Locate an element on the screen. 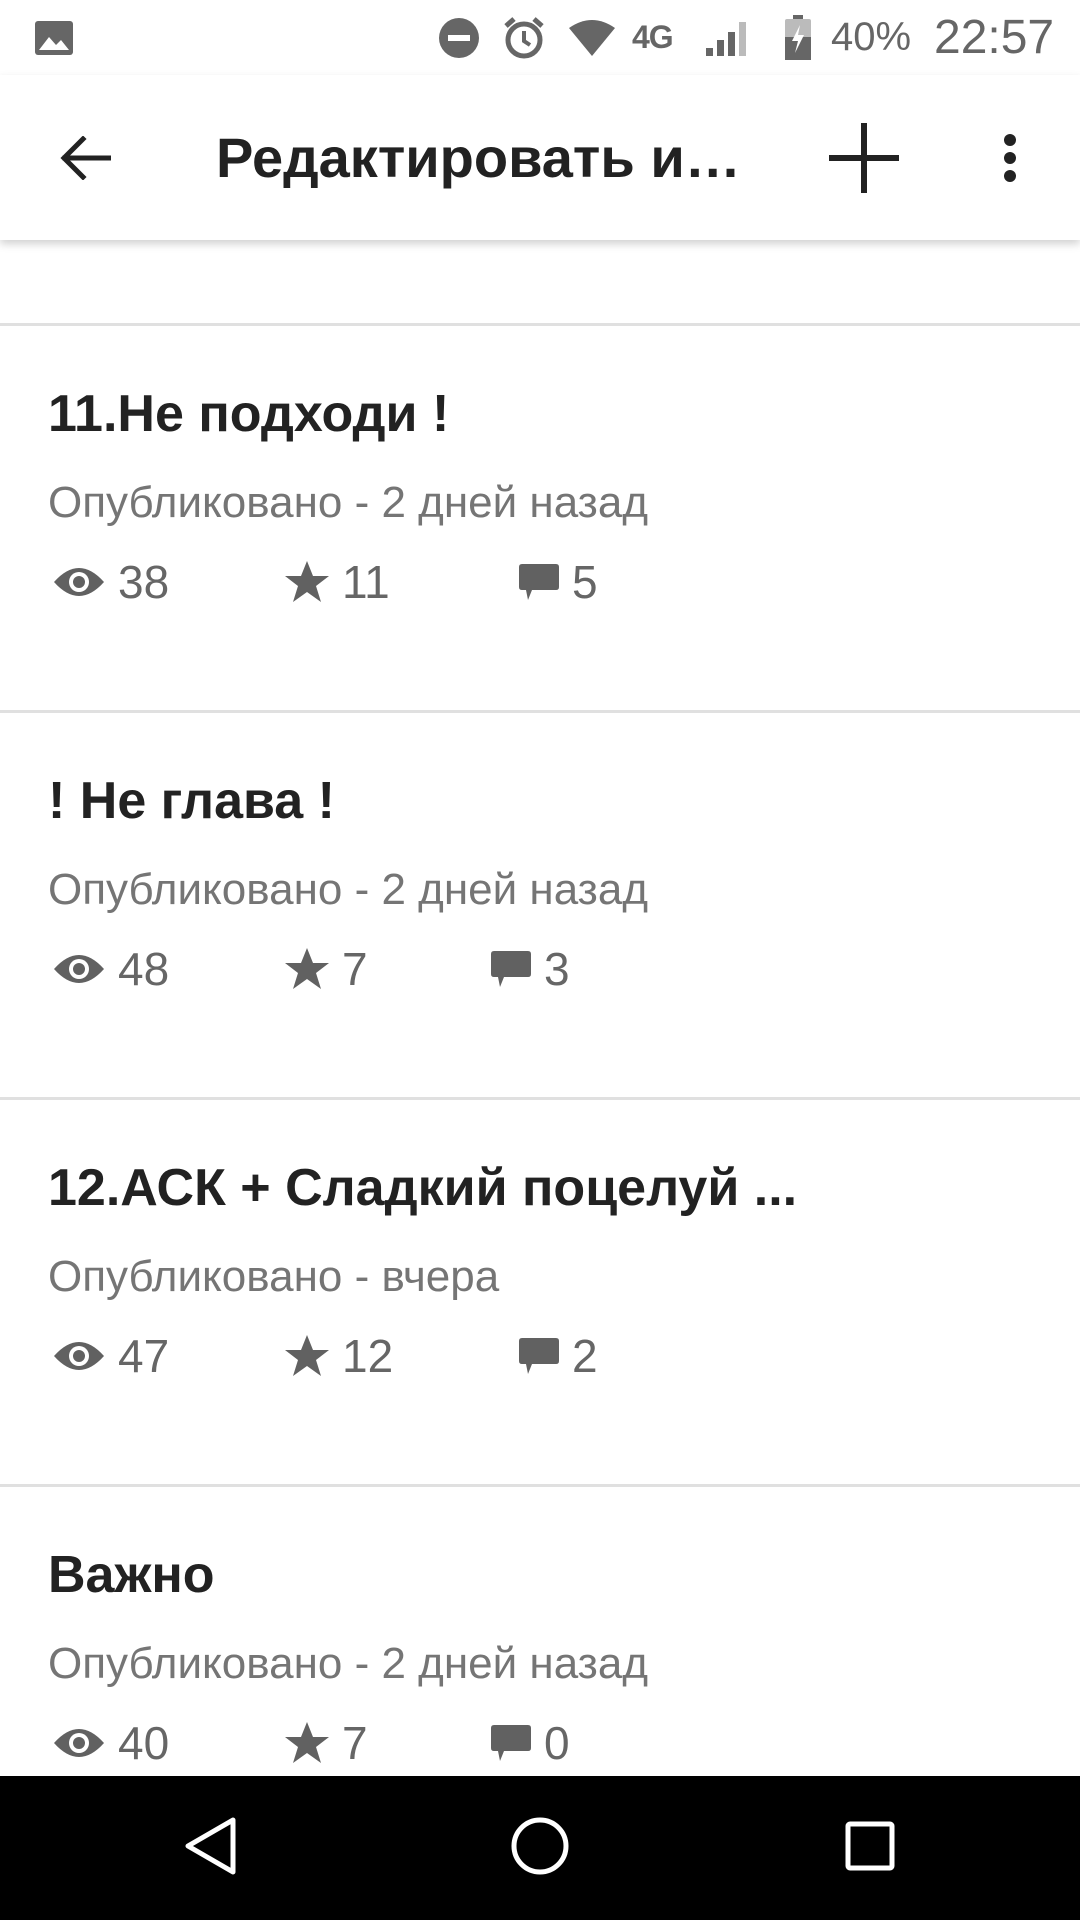  part-title: 11.Не подходи ! is located at coordinates (249, 414).